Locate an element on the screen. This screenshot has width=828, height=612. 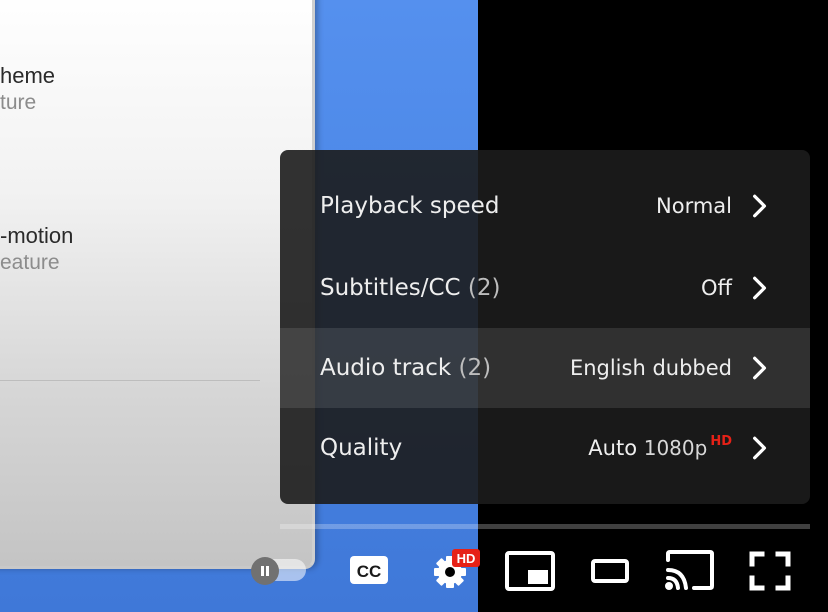
miniplayer-icon is located at coordinates (530, 571).